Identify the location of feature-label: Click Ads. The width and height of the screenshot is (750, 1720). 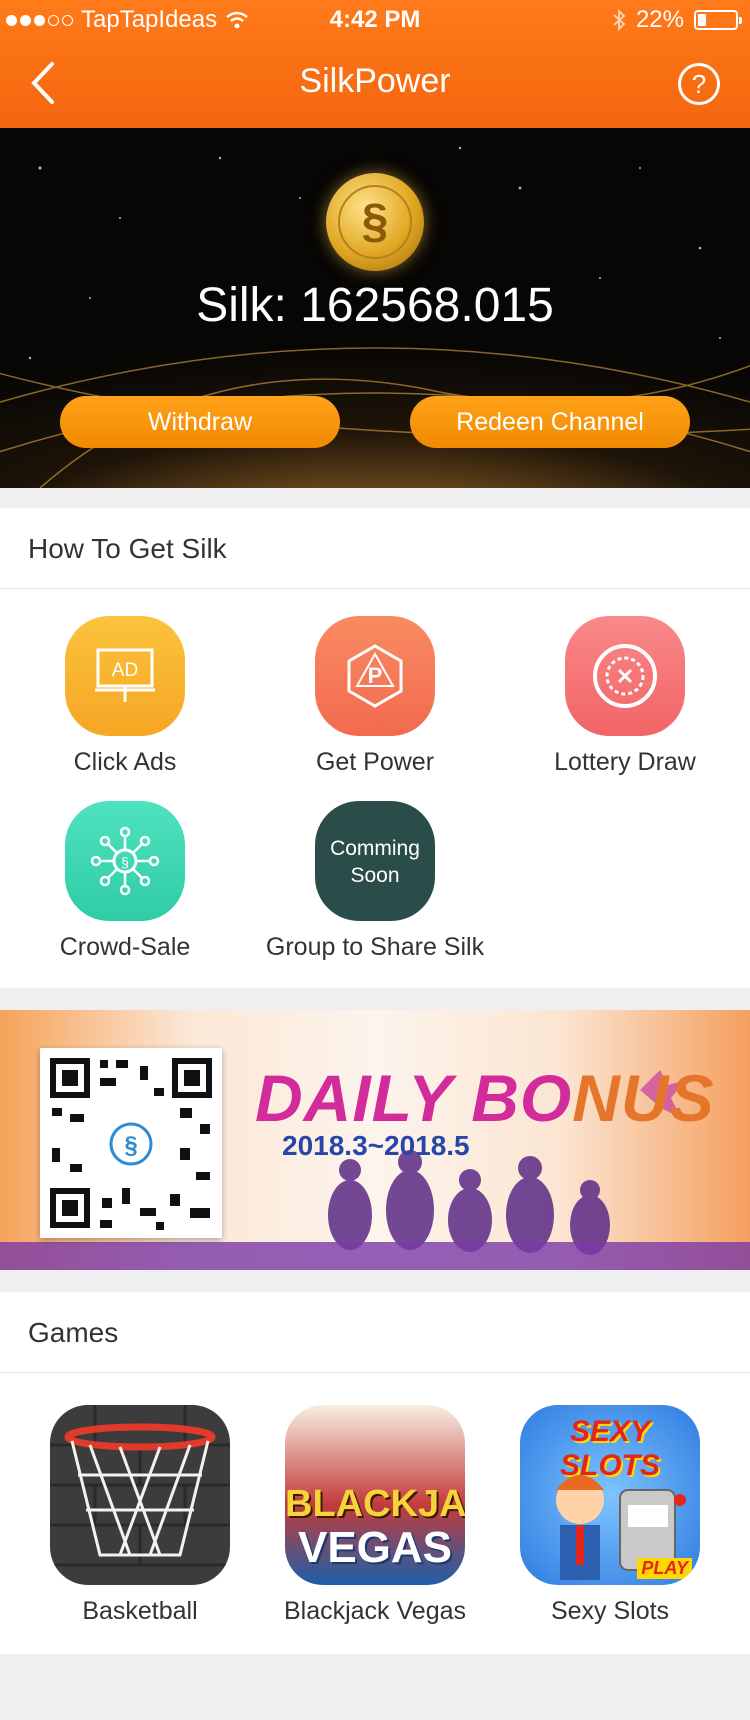
(125, 762).